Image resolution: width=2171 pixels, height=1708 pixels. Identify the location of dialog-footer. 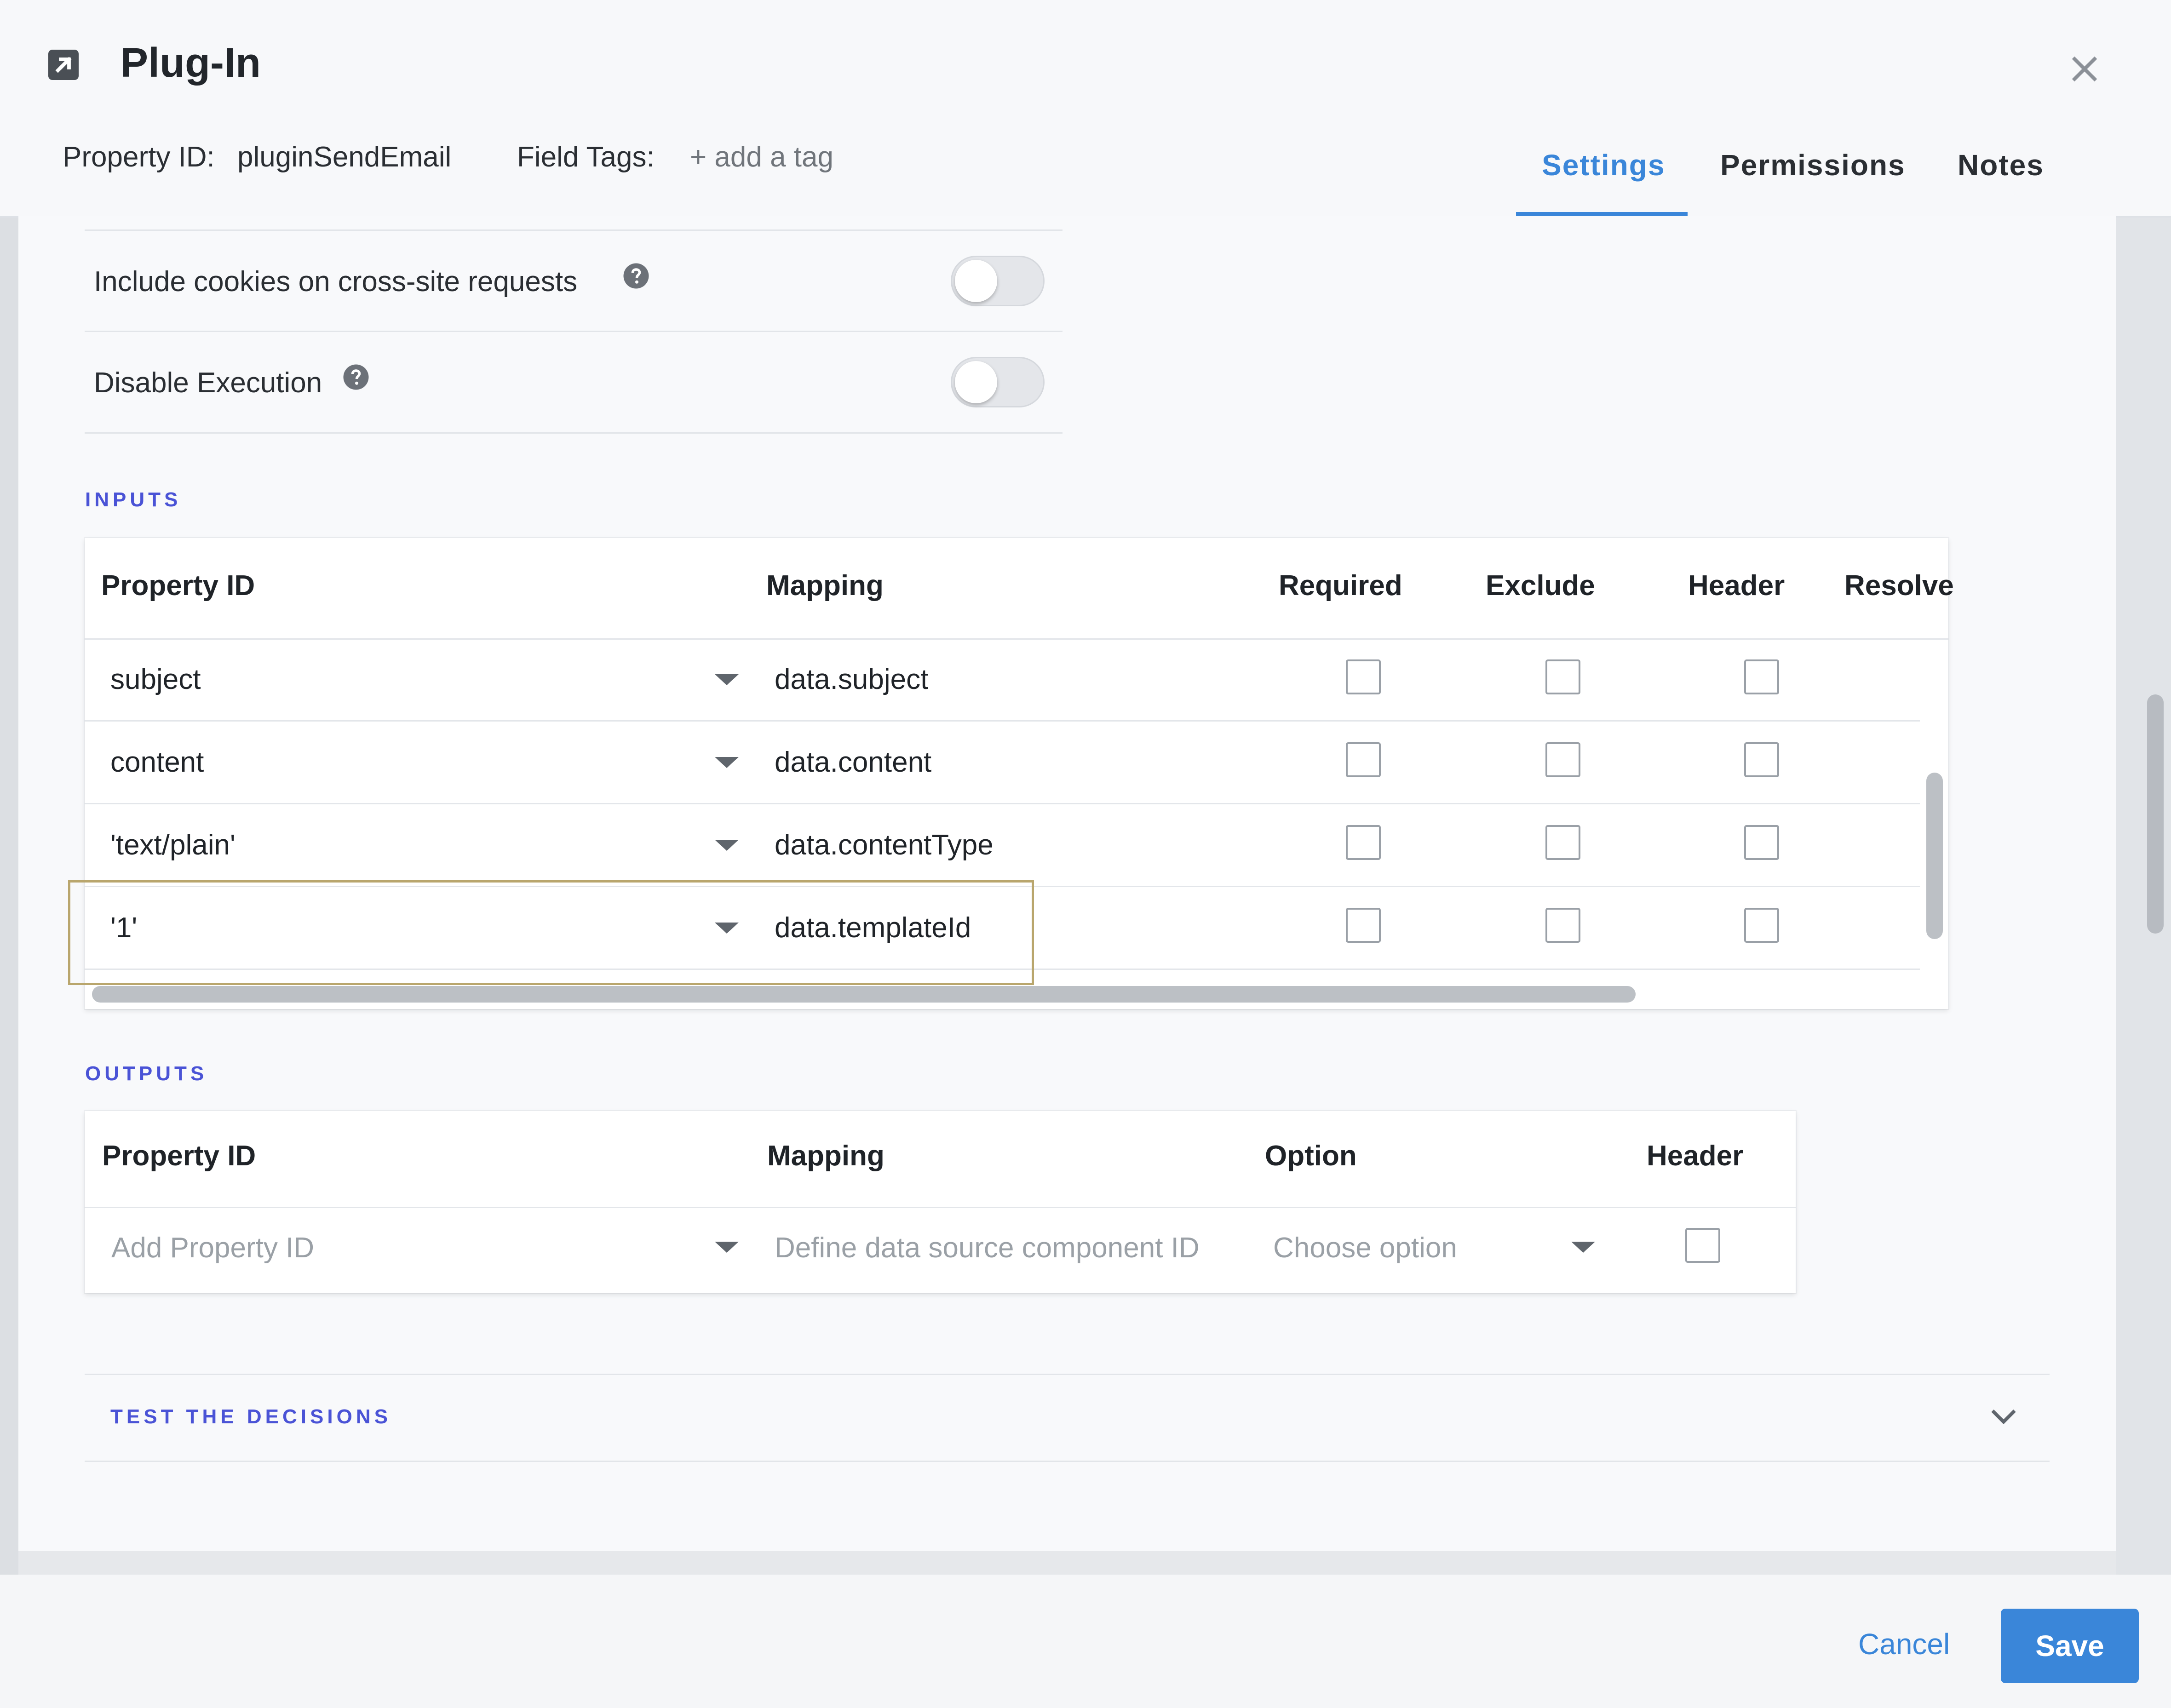
(1085, 1641).